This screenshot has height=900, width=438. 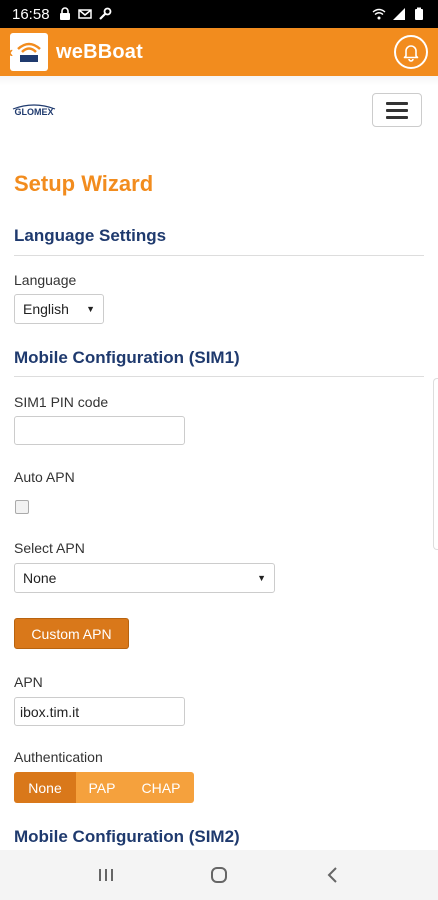 I want to click on page-title: Setup Wizard, so click(x=84, y=183).